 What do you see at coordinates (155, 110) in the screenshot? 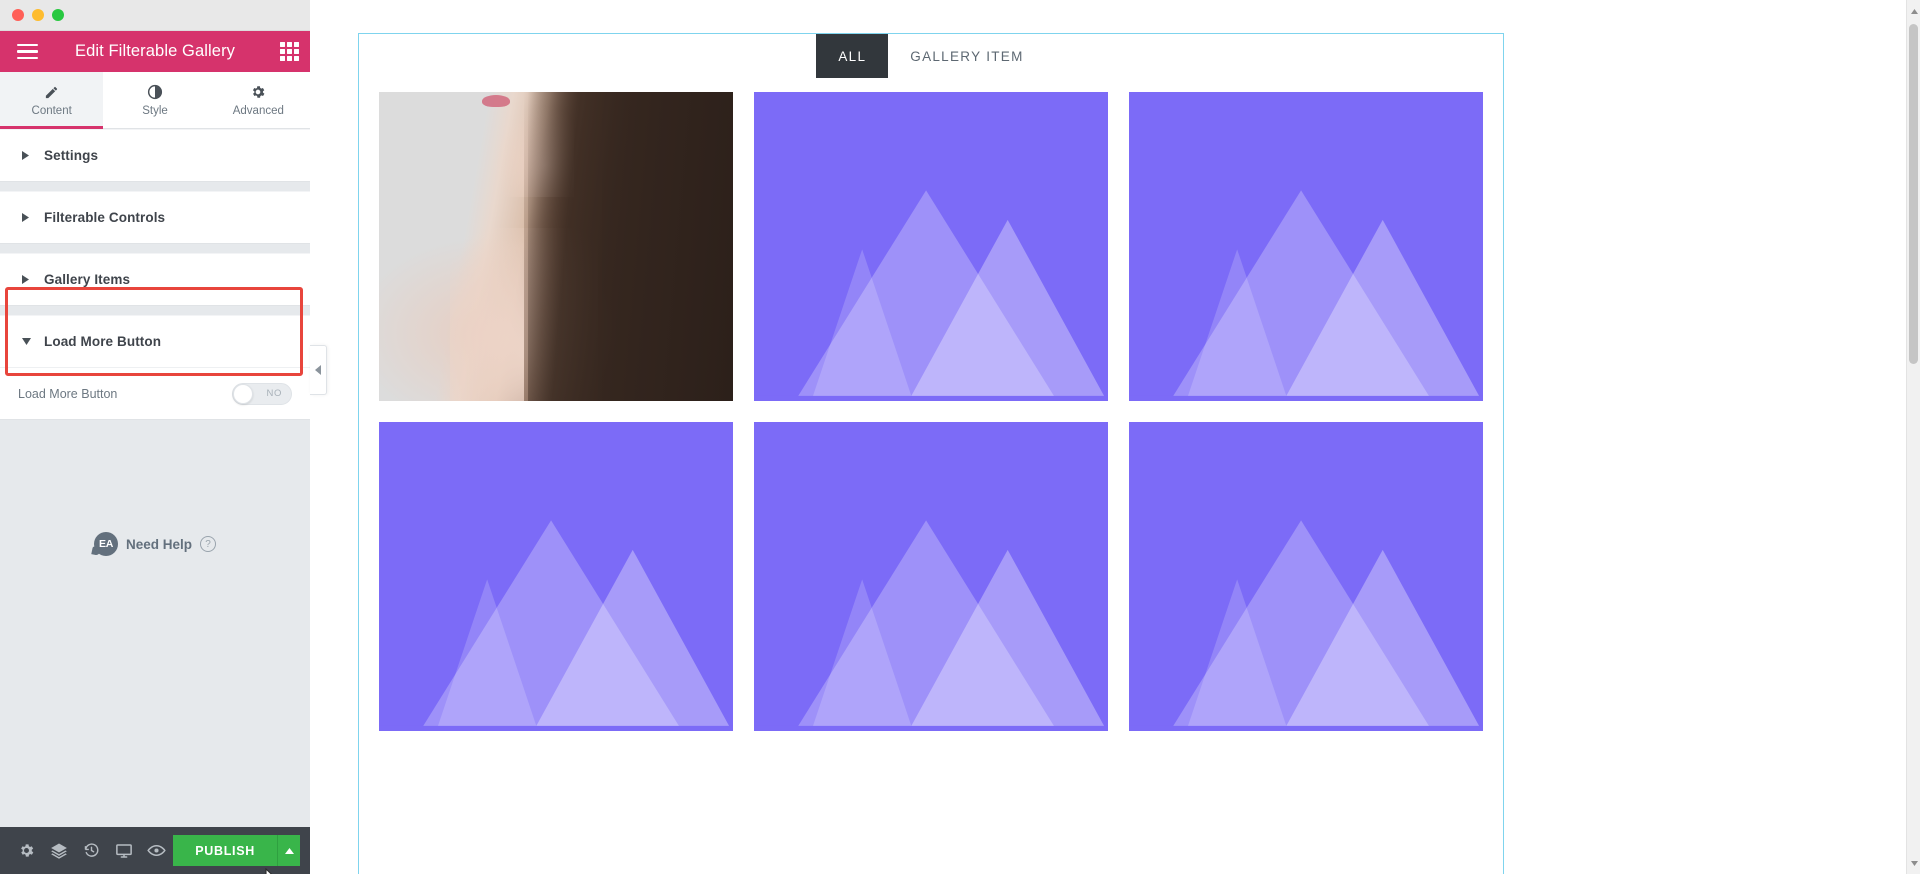
I see `tab-style-label: Style` at bounding box center [155, 110].